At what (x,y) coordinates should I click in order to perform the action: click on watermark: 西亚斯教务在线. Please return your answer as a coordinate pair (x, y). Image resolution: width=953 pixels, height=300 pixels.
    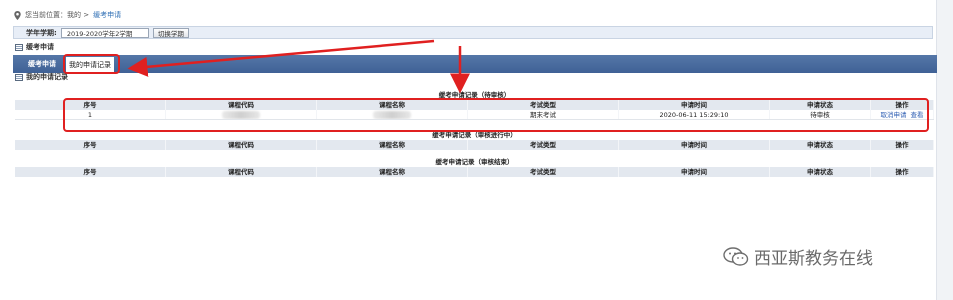
    Looking at the image, I should click on (798, 256).